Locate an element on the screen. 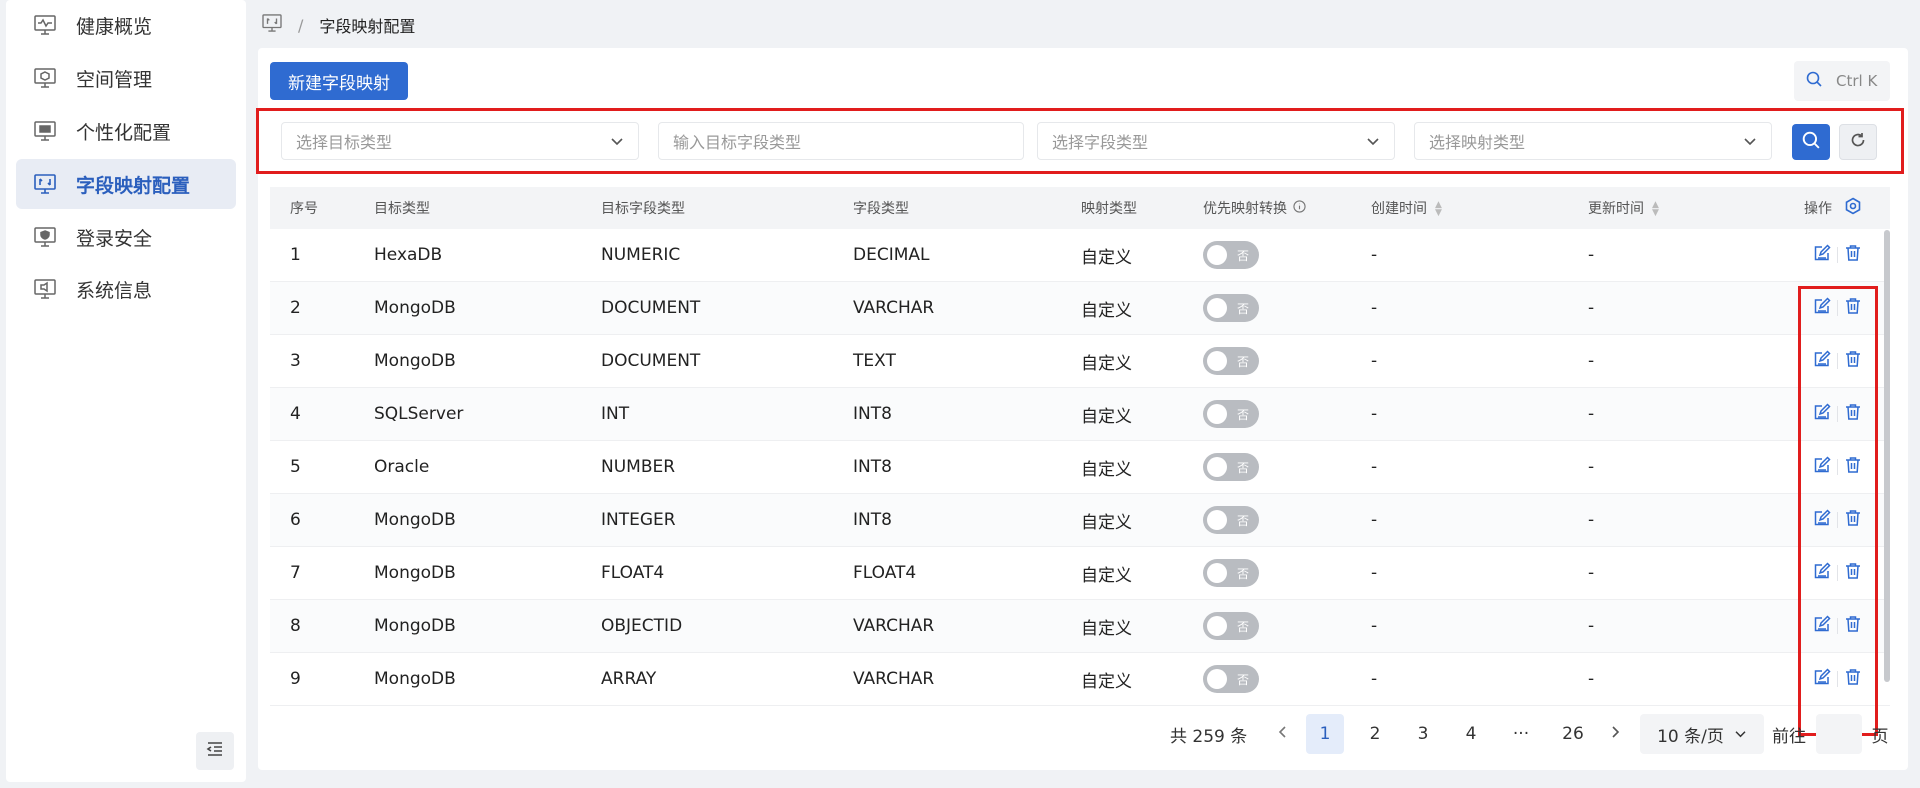 The image size is (1920, 788). delete-icon is located at coordinates (1853, 255).